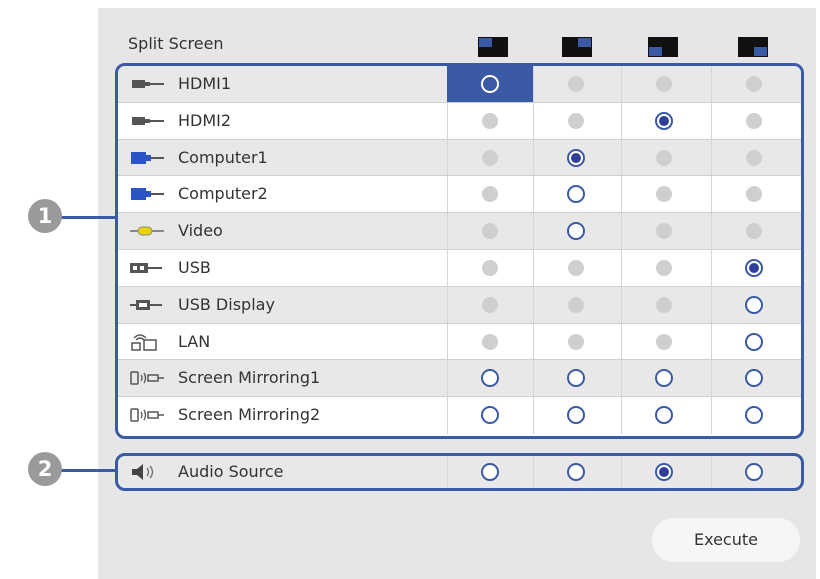 The image size is (820, 579). I want to click on lan-icon, so click(144, 342).